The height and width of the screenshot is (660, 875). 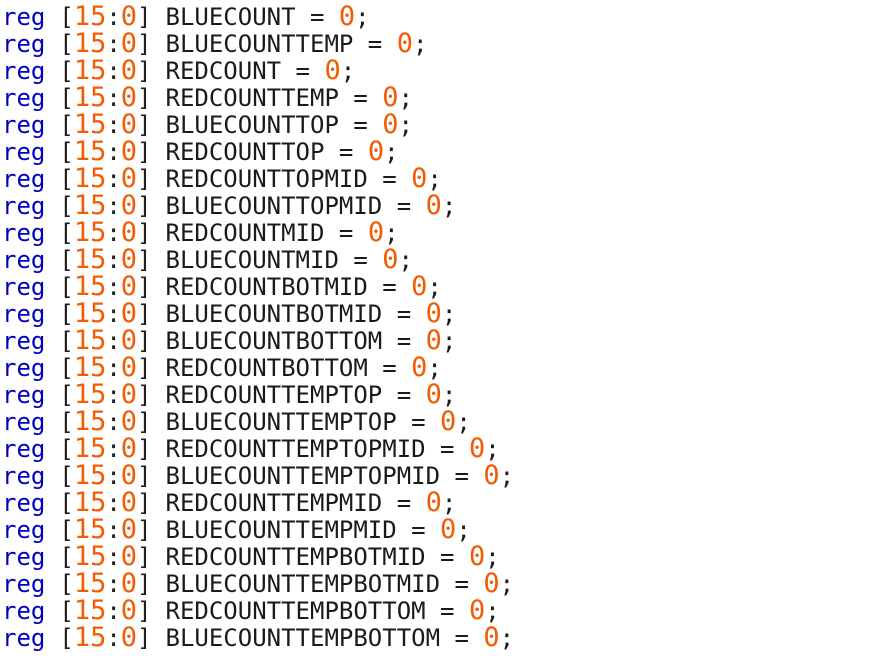 I want to click on code-line: reg [15:0] BLUECOUNTTEMPTOP = 0;, so click(x=438, y=421).